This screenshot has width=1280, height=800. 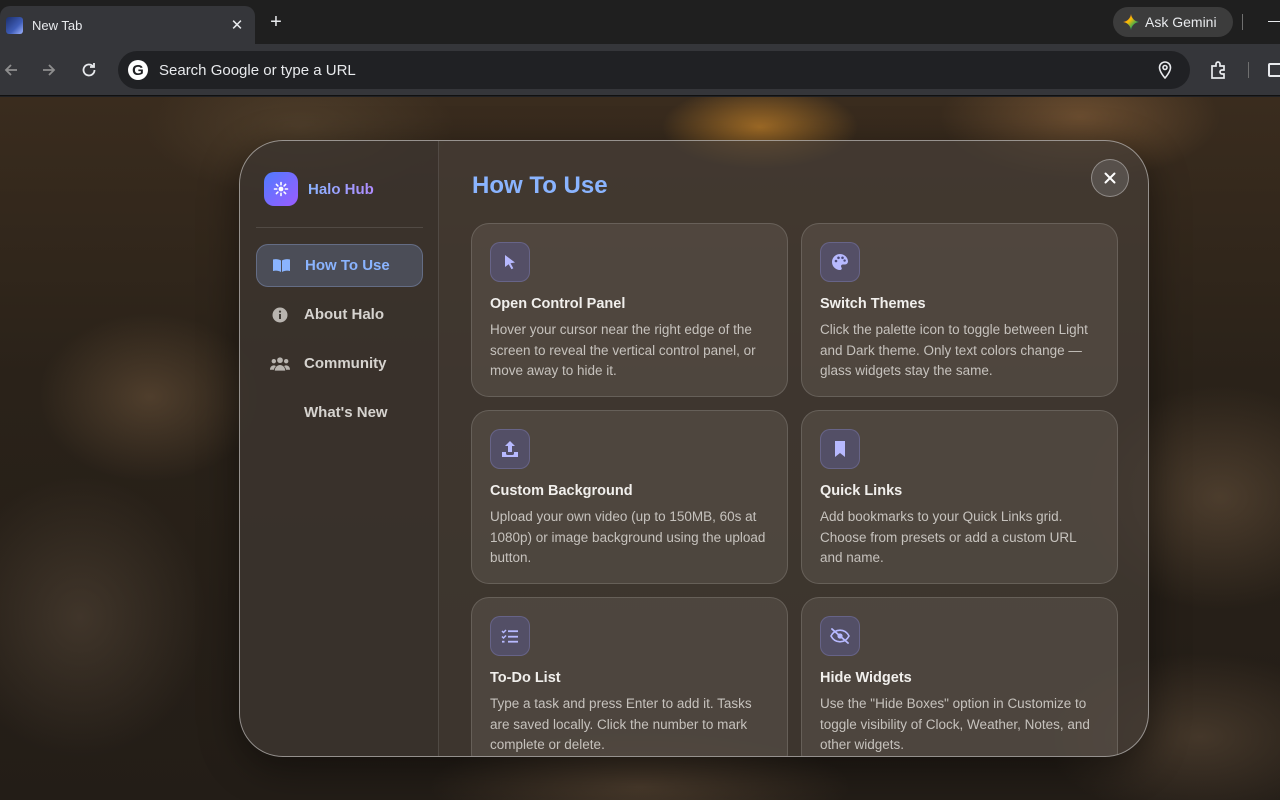 I want to click on tab-close-icon: ✕, so click(x=237, y=25).